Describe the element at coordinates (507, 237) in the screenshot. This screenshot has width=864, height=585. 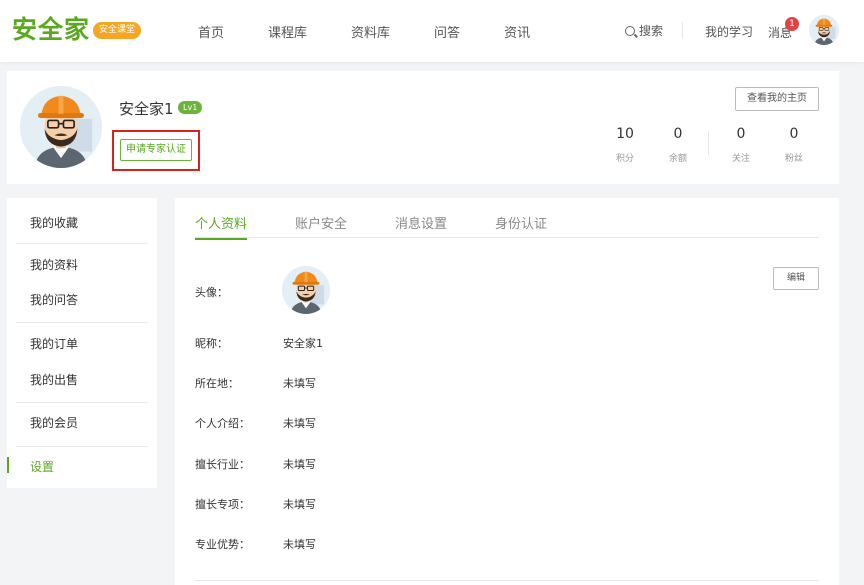
I see `tab-underline` at that location.